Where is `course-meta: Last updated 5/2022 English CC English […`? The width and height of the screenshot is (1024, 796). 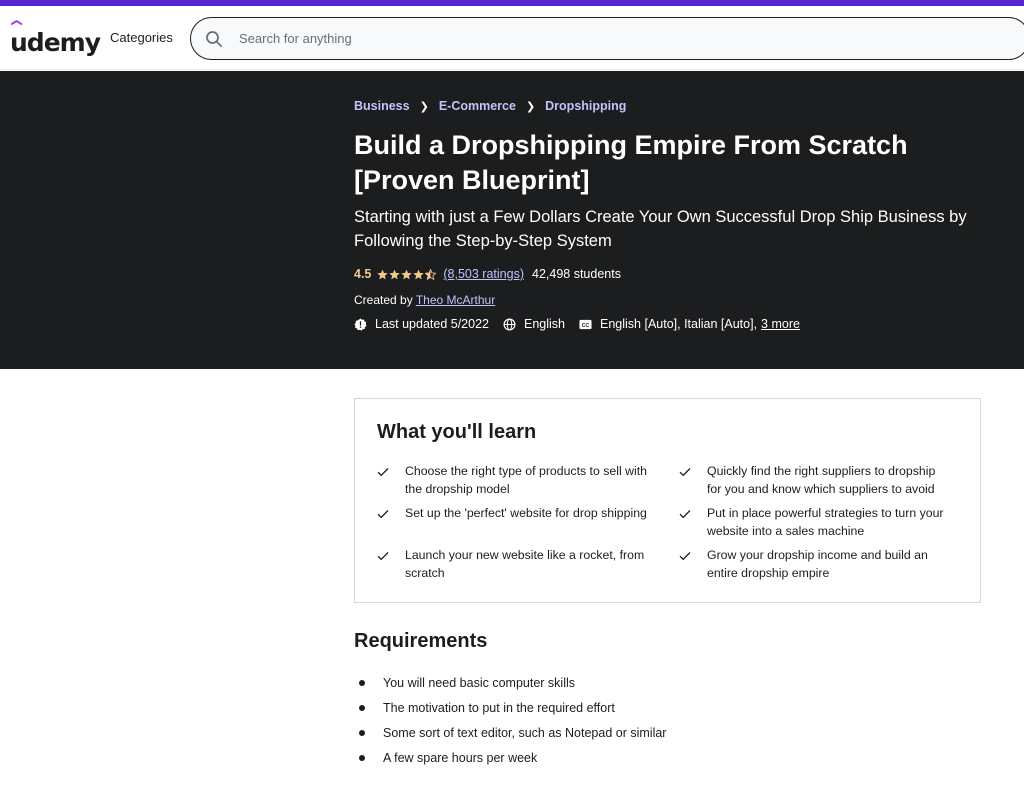 course-meta: Last updated 5/2022 English CC English [… is located at coordinates (584, 324).